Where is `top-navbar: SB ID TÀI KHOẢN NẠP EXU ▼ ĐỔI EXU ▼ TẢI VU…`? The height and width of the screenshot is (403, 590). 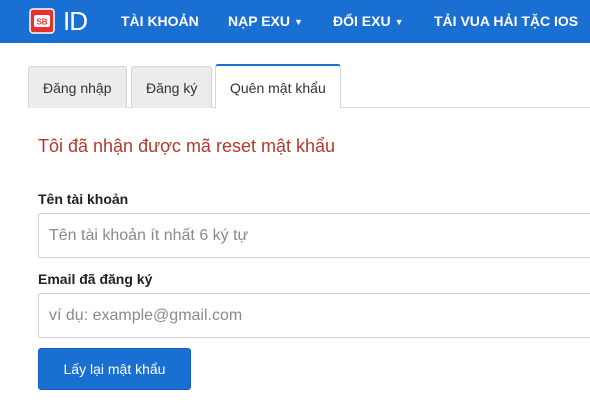 top-navbar: SB ID TÀI KHOẢN NẠP EXU ▼ ĐỔI EXU ▼ TẢI VU… is located at coordinates (295, 21).